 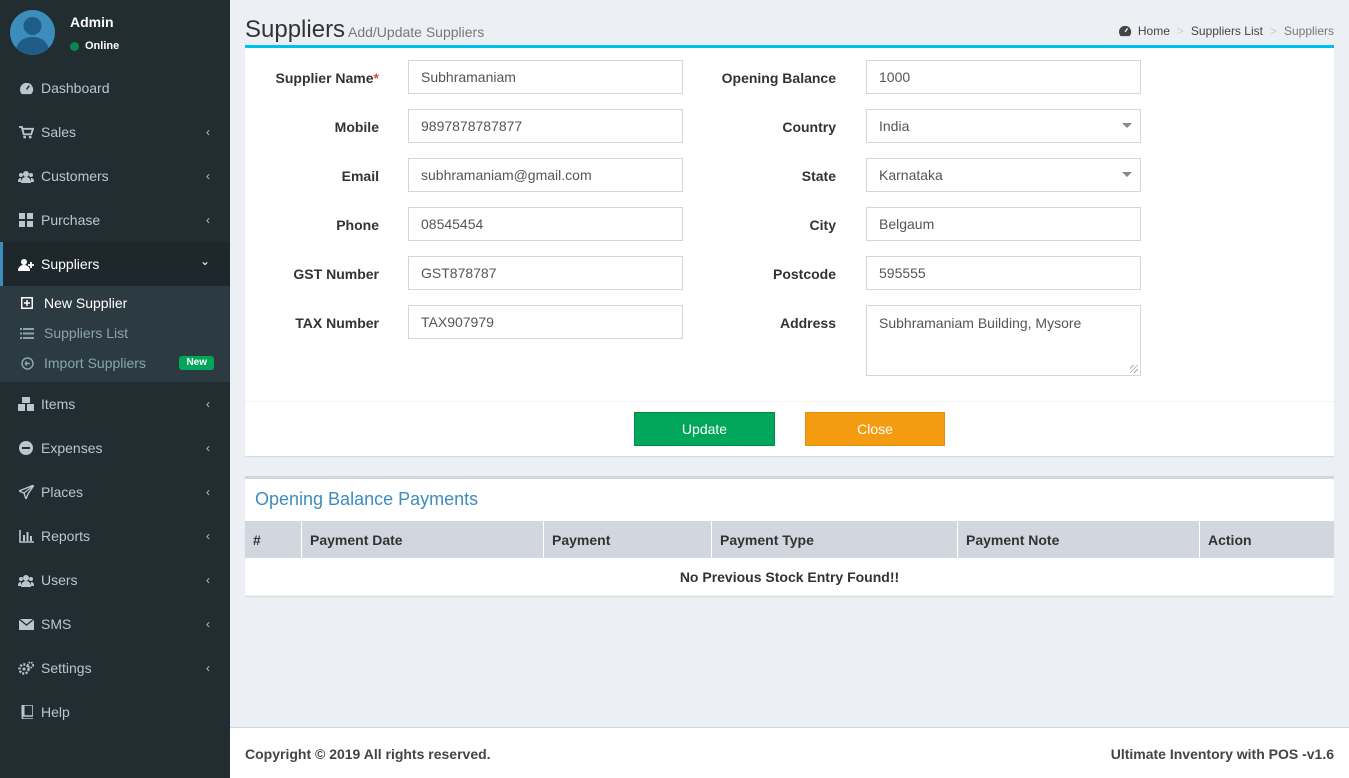 What do you see at coordinates (545, 126) in the screenshot?
I see `mobile-field: 9897878787877` at bounding box center [545, 126].